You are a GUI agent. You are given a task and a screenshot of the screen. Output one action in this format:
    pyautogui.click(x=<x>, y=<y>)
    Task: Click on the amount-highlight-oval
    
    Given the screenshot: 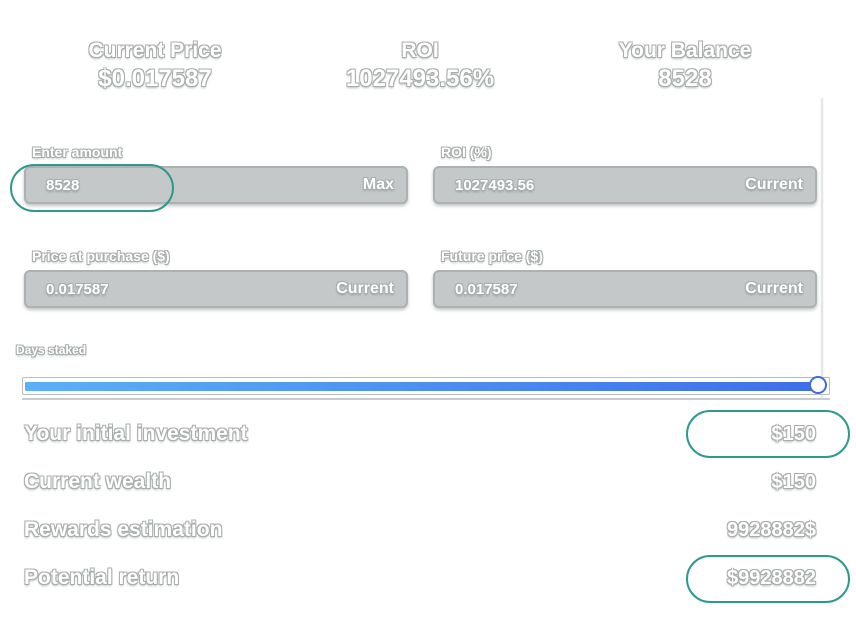 What is the action you would take?
    pyautogui.click(x=92, y=188)
    